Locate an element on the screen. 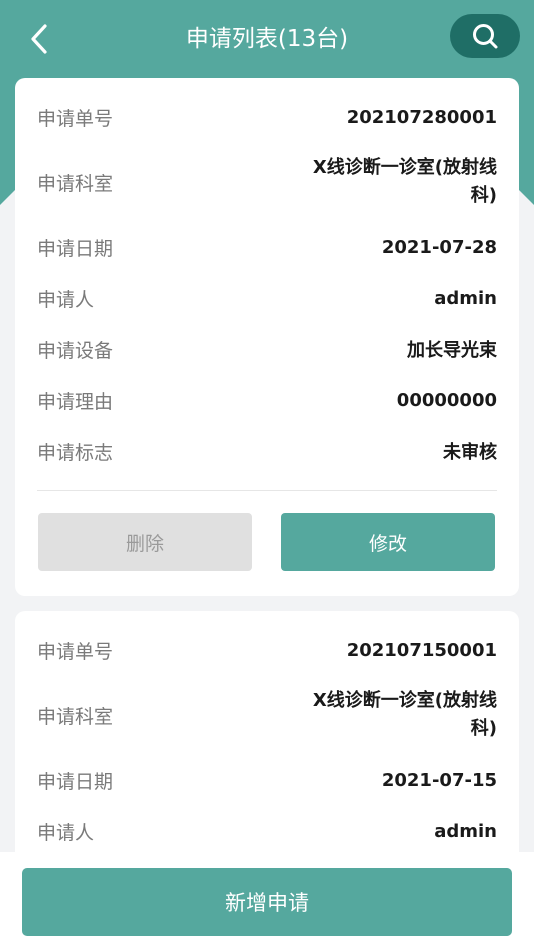  add-application-button: 新增申请 is located at coordinates (267, 902).